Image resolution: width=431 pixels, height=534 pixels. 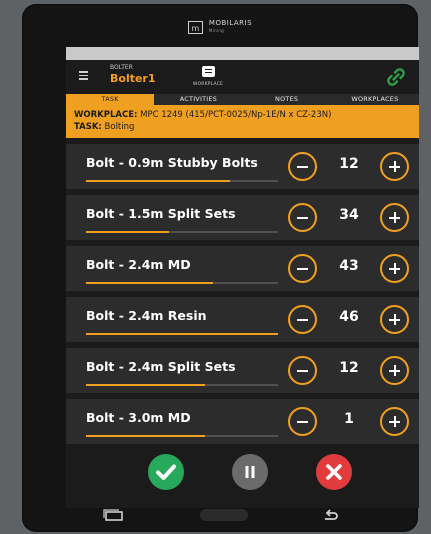 I want to click on user-name: Bolter1, so click(x=133, y=78).